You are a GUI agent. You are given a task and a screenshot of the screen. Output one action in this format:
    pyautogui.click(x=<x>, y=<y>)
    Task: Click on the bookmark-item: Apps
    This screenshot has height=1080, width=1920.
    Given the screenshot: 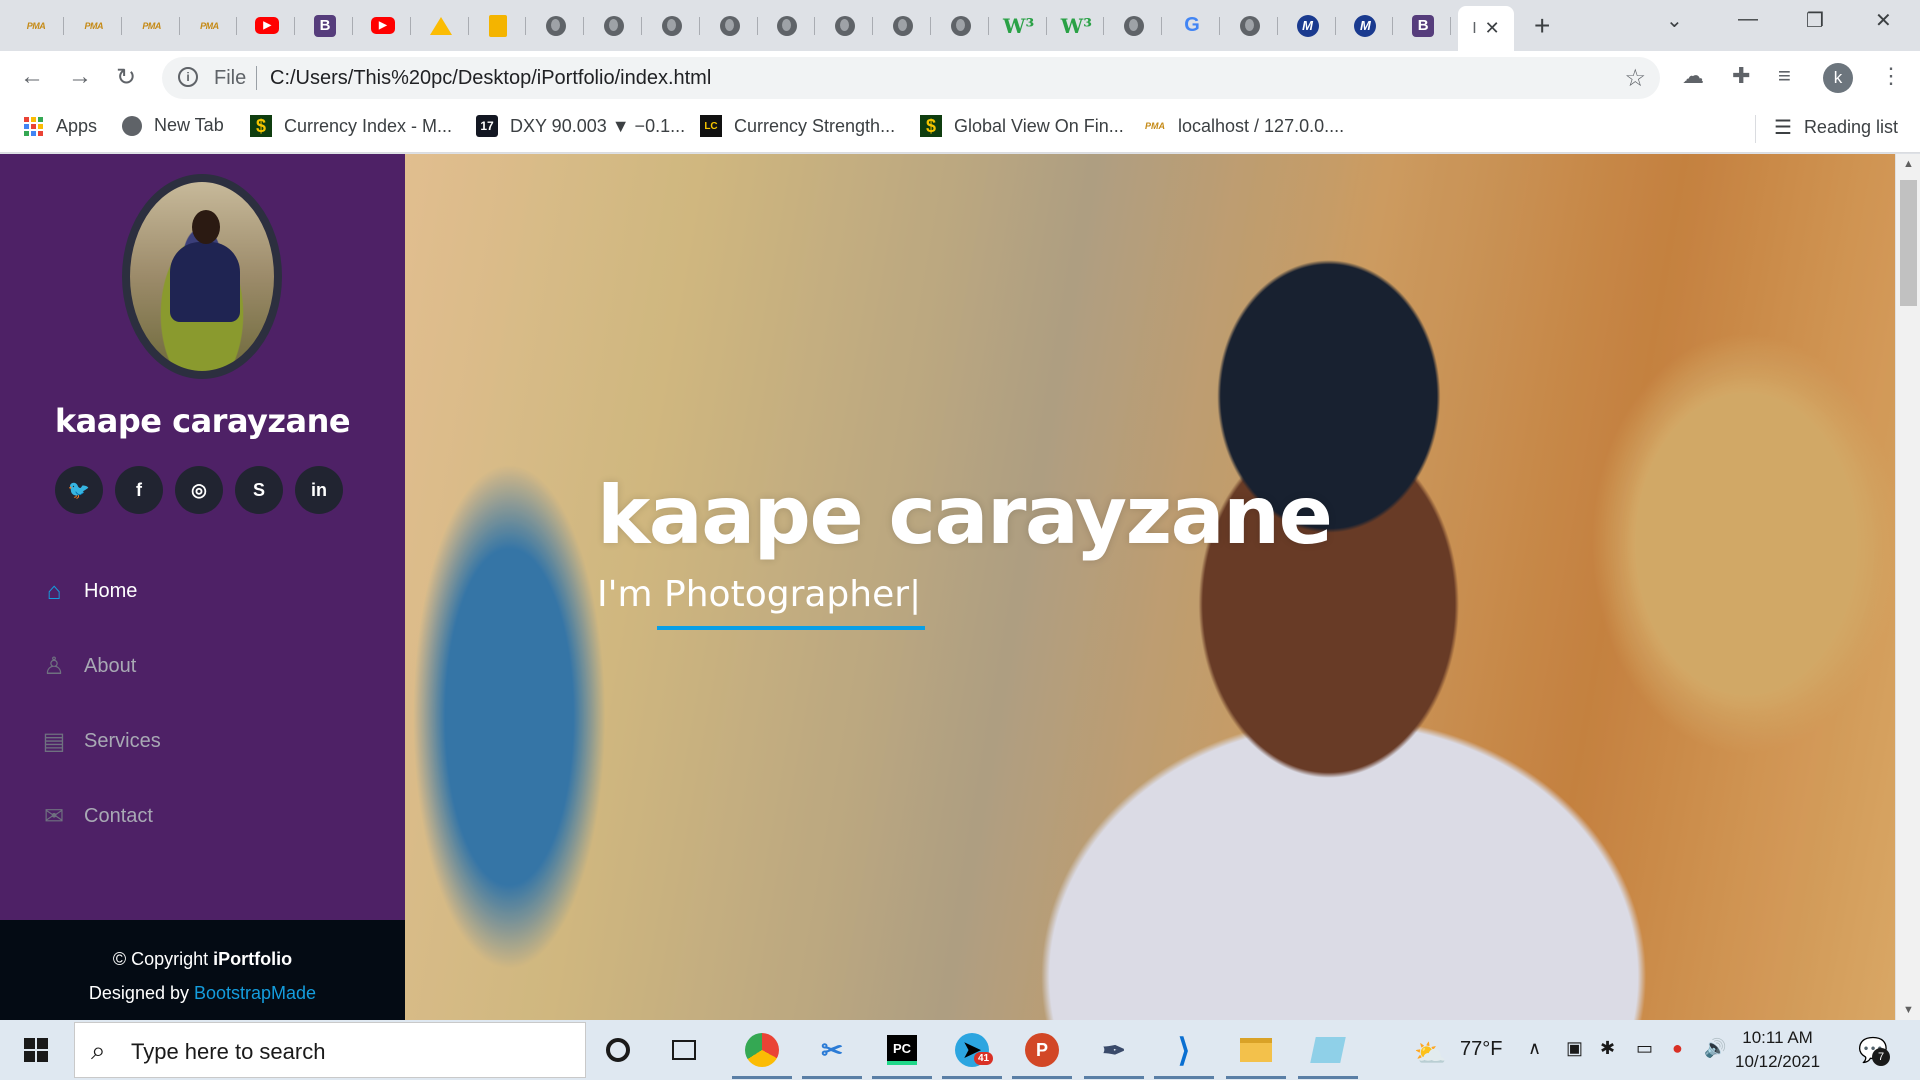 What is the action you would take?
    pyautogui.click(x=59, y=126)
    